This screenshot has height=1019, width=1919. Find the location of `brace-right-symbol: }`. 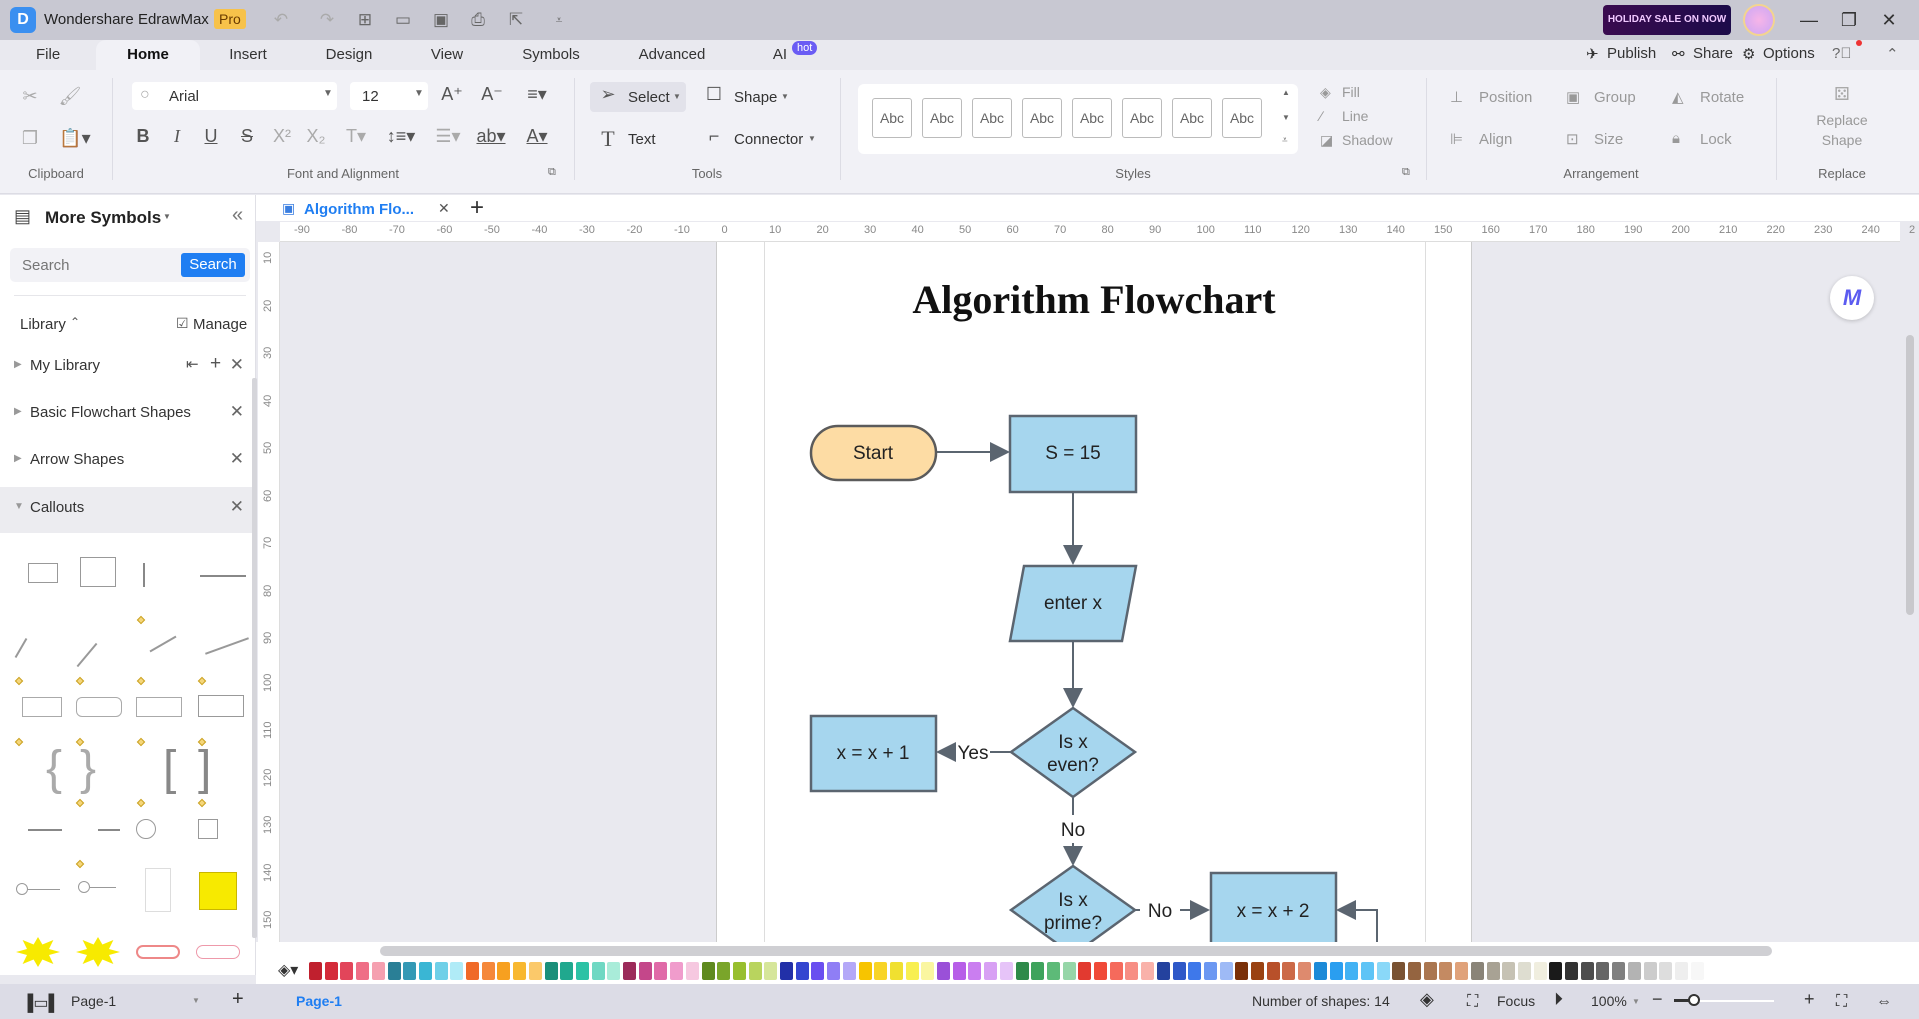

brace-right-symbol: } is located at coordinates (88, 769).